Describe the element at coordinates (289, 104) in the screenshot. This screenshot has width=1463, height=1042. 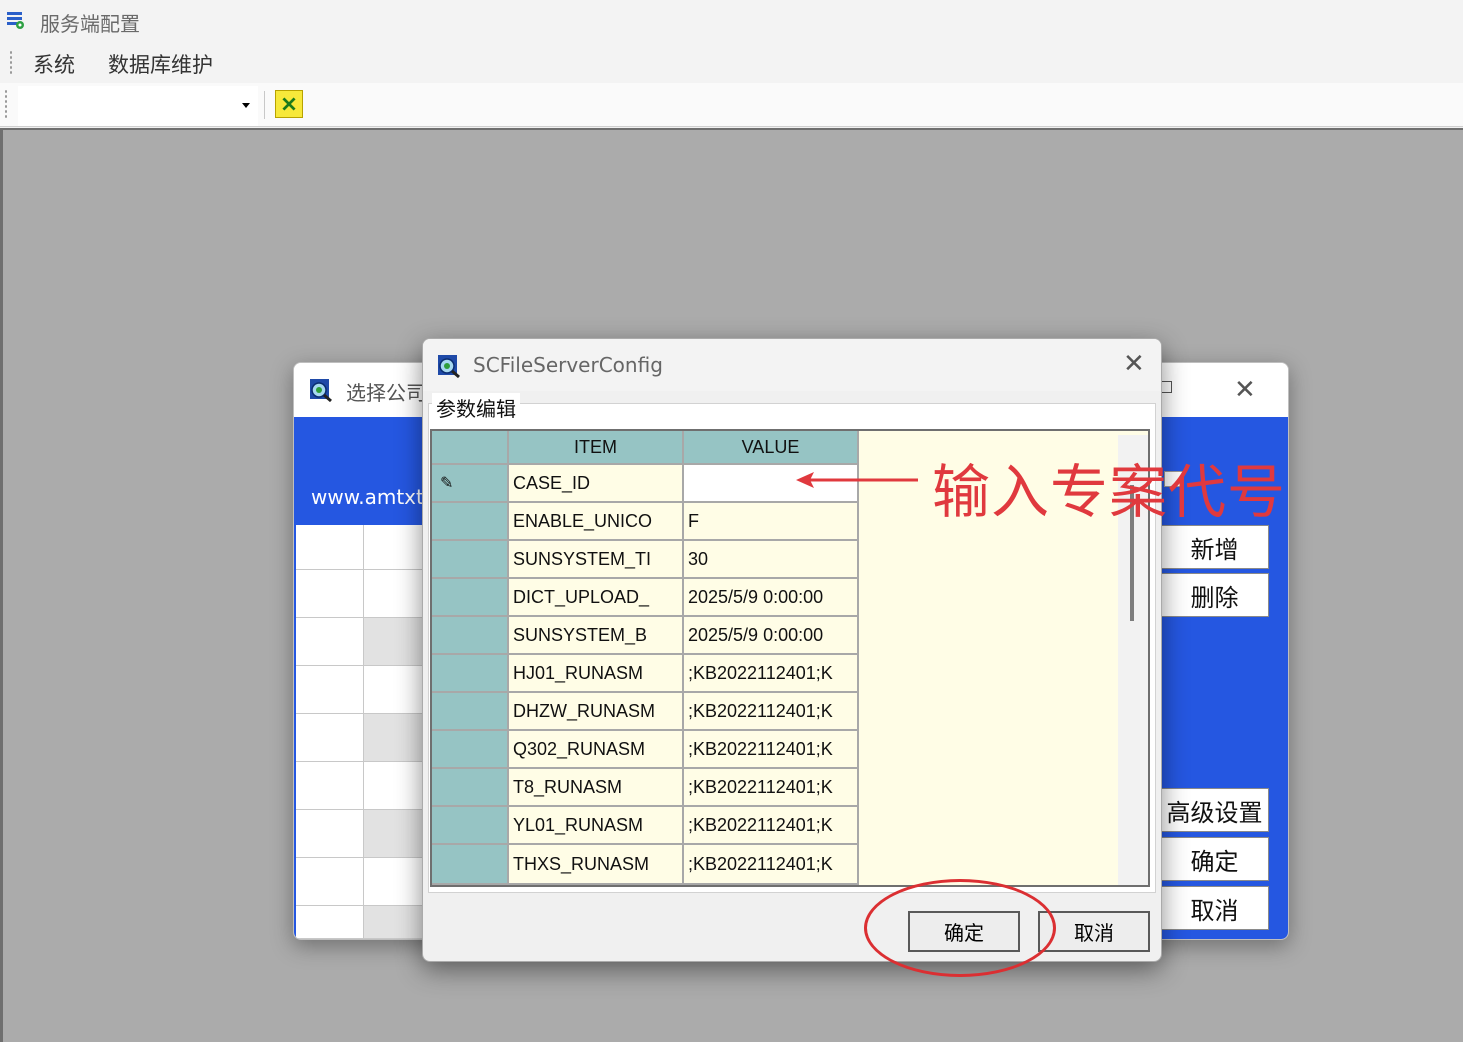
I see `exit-icon` at that location.